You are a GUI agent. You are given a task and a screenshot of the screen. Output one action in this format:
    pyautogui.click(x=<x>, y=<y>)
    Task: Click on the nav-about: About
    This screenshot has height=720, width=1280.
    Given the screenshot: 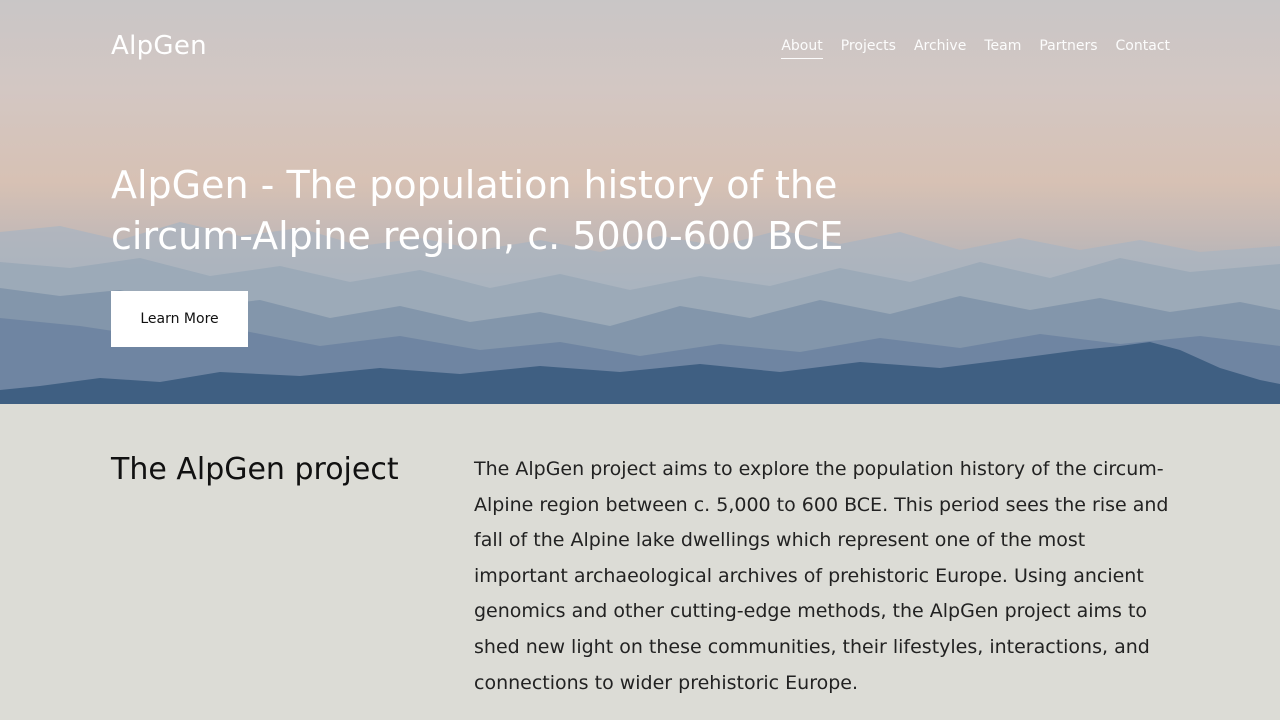 What is the action you would take?
    pyautogui.click(x=802, y=48)
    